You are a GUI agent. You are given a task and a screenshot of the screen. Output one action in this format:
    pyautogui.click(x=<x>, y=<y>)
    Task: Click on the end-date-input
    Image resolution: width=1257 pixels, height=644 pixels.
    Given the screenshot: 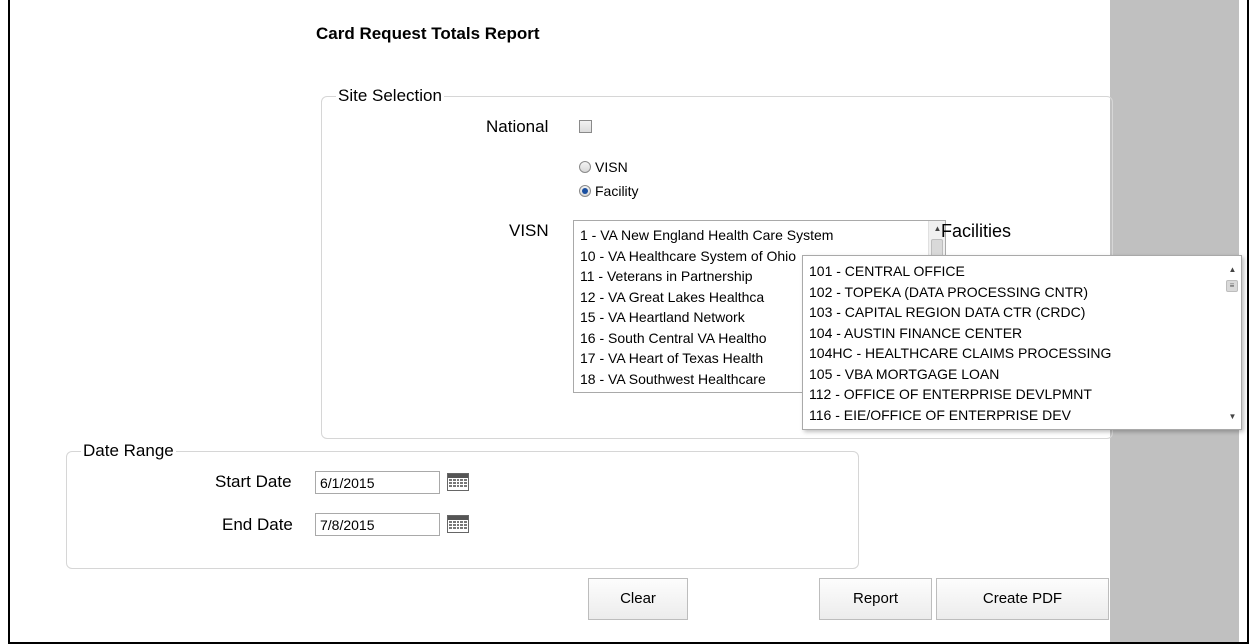 What is the action you would take?
    pyautogui.click(x=377, y=524)
    